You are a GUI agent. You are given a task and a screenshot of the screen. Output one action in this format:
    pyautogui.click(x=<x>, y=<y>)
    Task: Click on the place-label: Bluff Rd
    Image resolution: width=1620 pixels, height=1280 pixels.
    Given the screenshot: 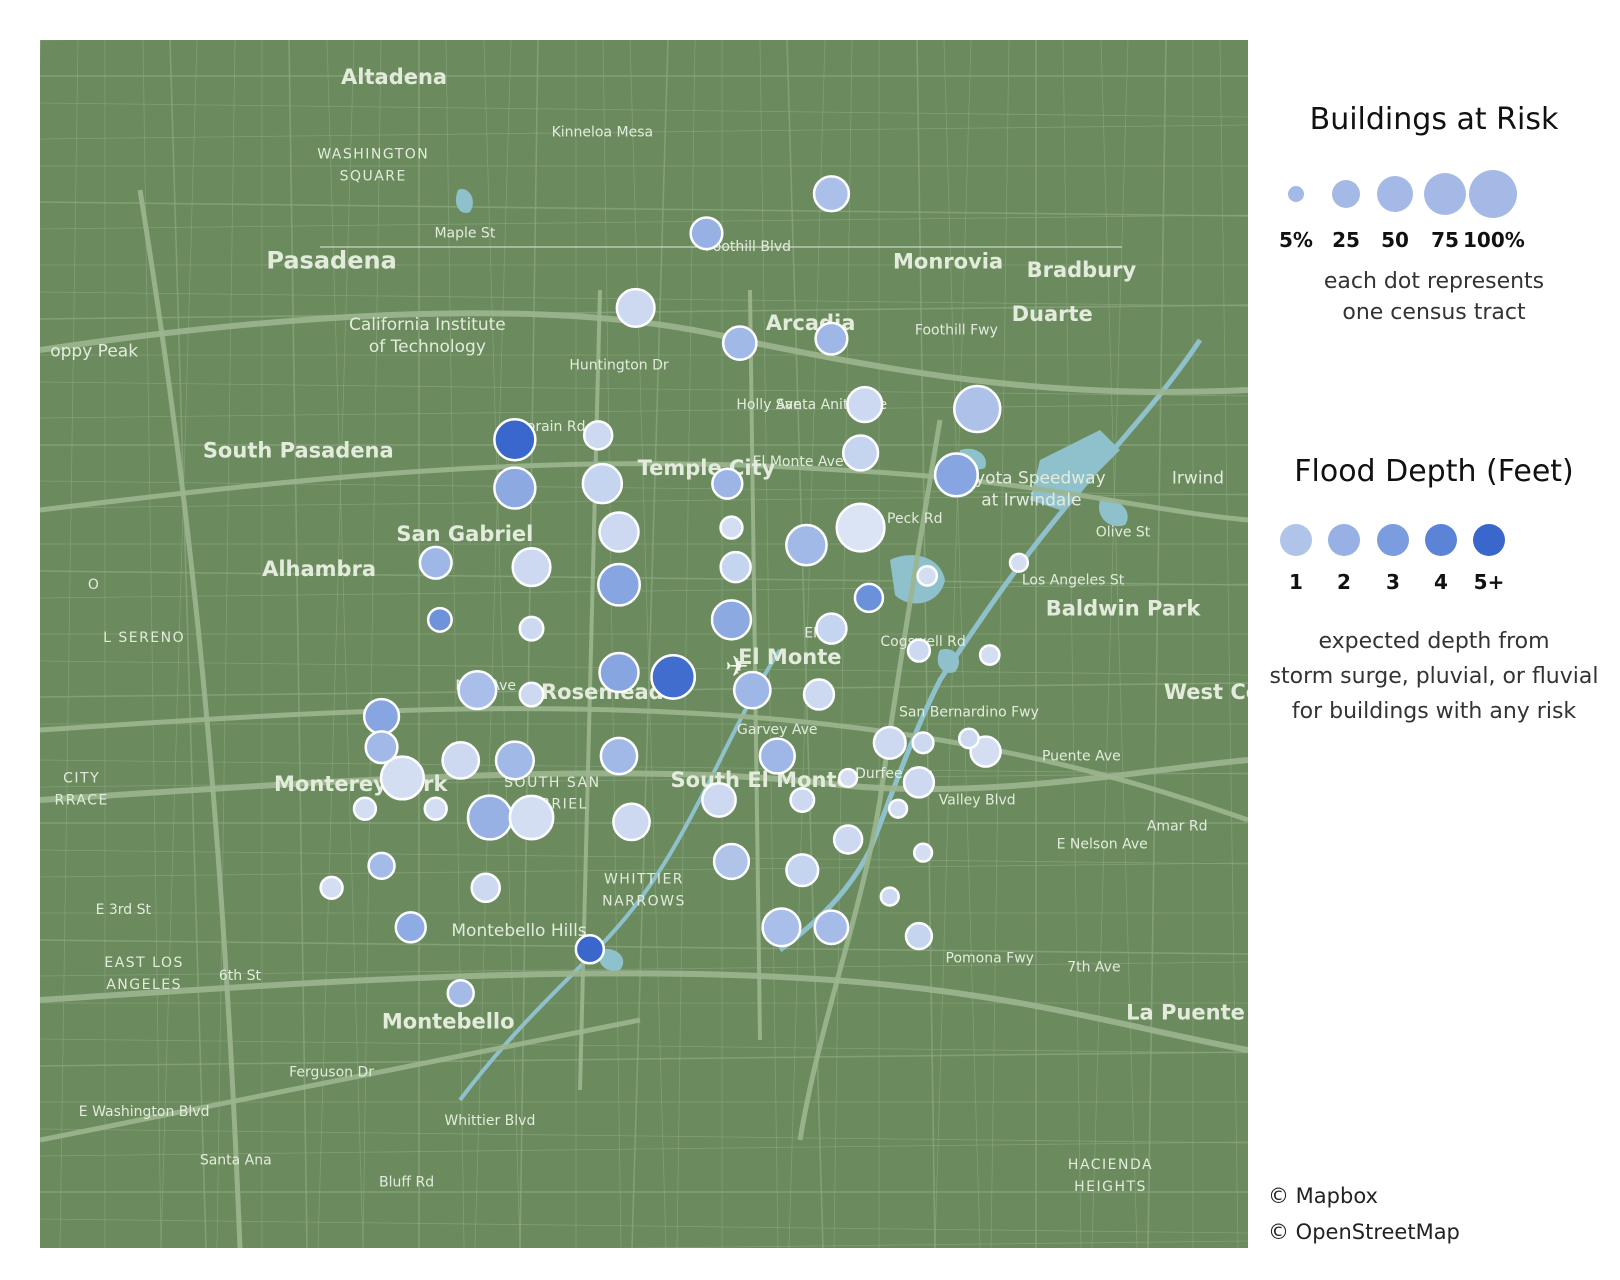 What is the action you would take?
    pyautogui.click(x=406, y=1183)
    